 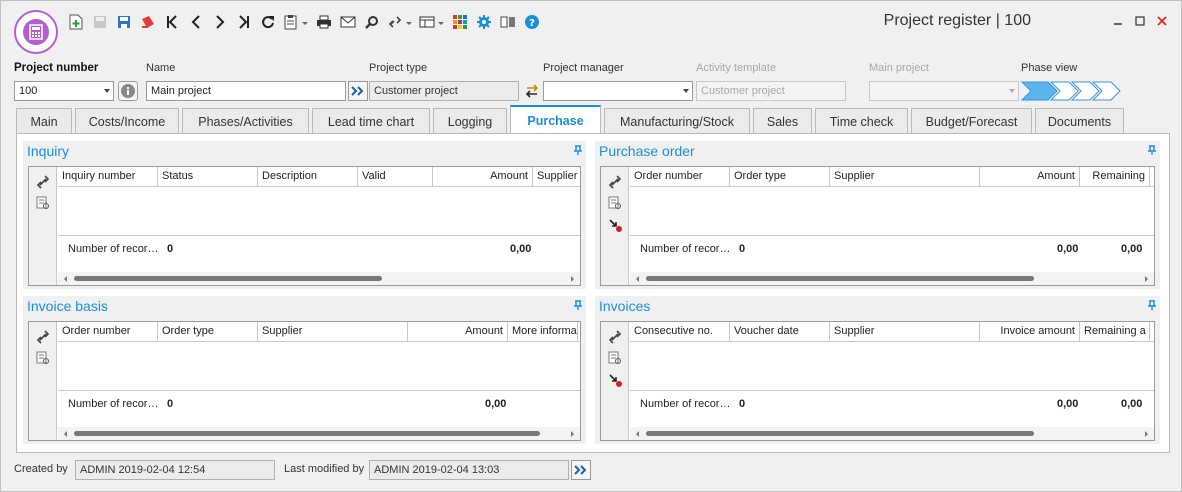 What do you see at coordinates (196, 22) in the screenshot?
I see `previous-record-icon` at bounding box center [196, 22].